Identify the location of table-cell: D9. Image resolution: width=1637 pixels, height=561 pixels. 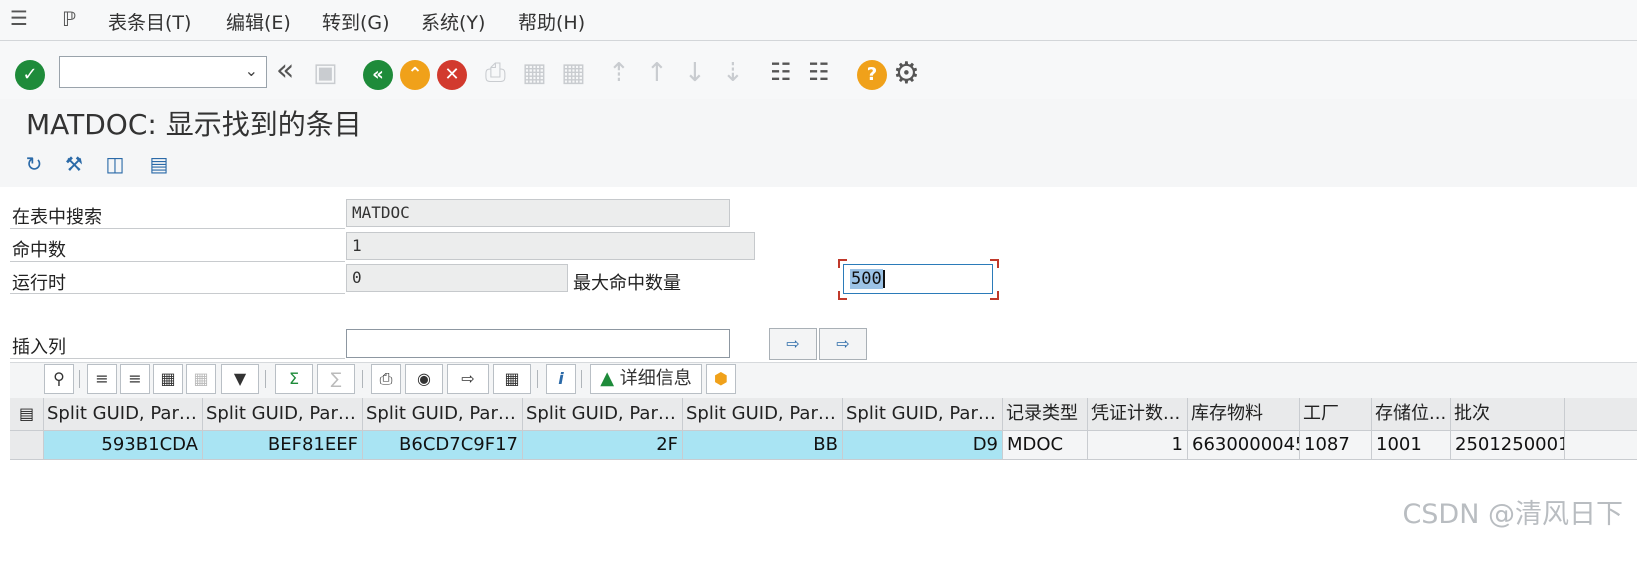
(923, 445).